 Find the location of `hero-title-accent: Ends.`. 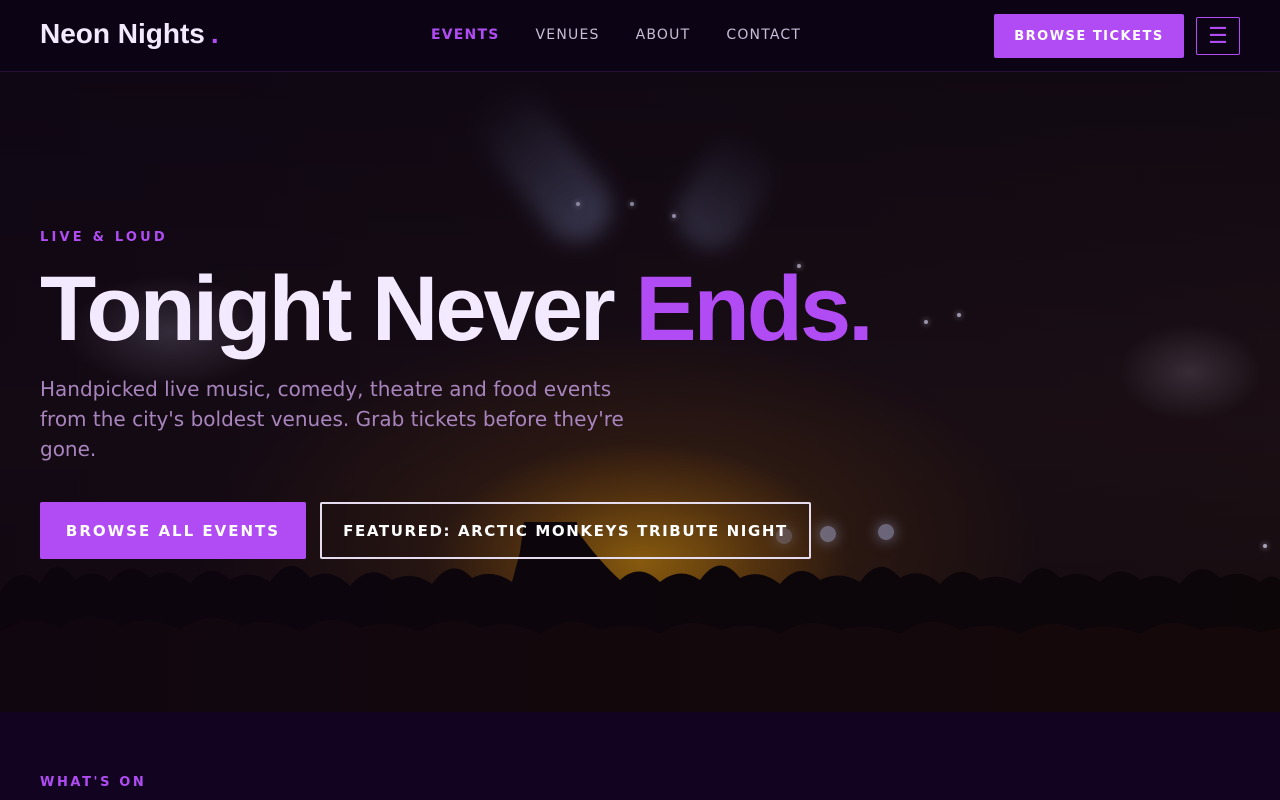

hero-title-accent: Ends. is located at coordinates (754, 309).